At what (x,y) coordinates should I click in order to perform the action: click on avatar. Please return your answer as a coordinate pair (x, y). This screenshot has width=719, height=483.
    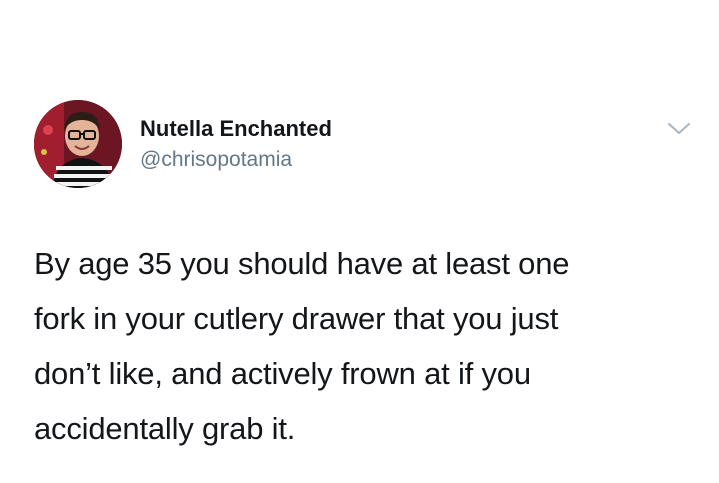
    Looking at the image, I should click on (78, 144).